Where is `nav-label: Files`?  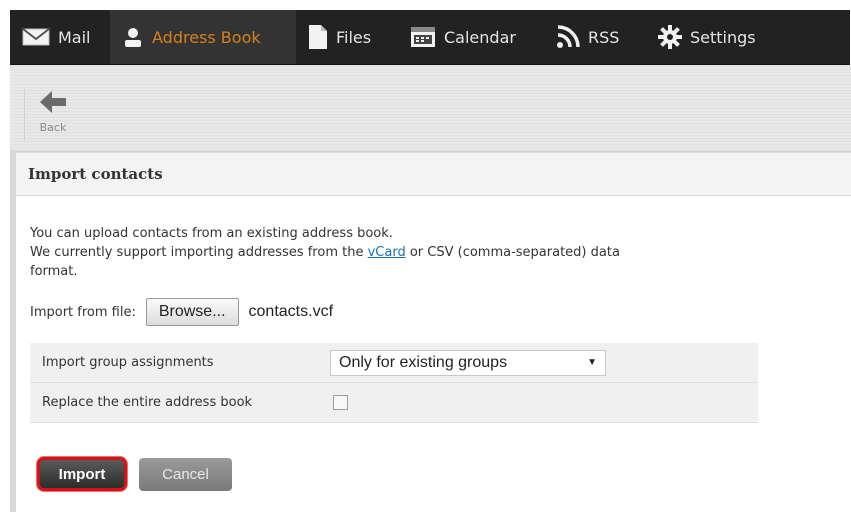 nav-label: Files is located at coordinates (354, 37).